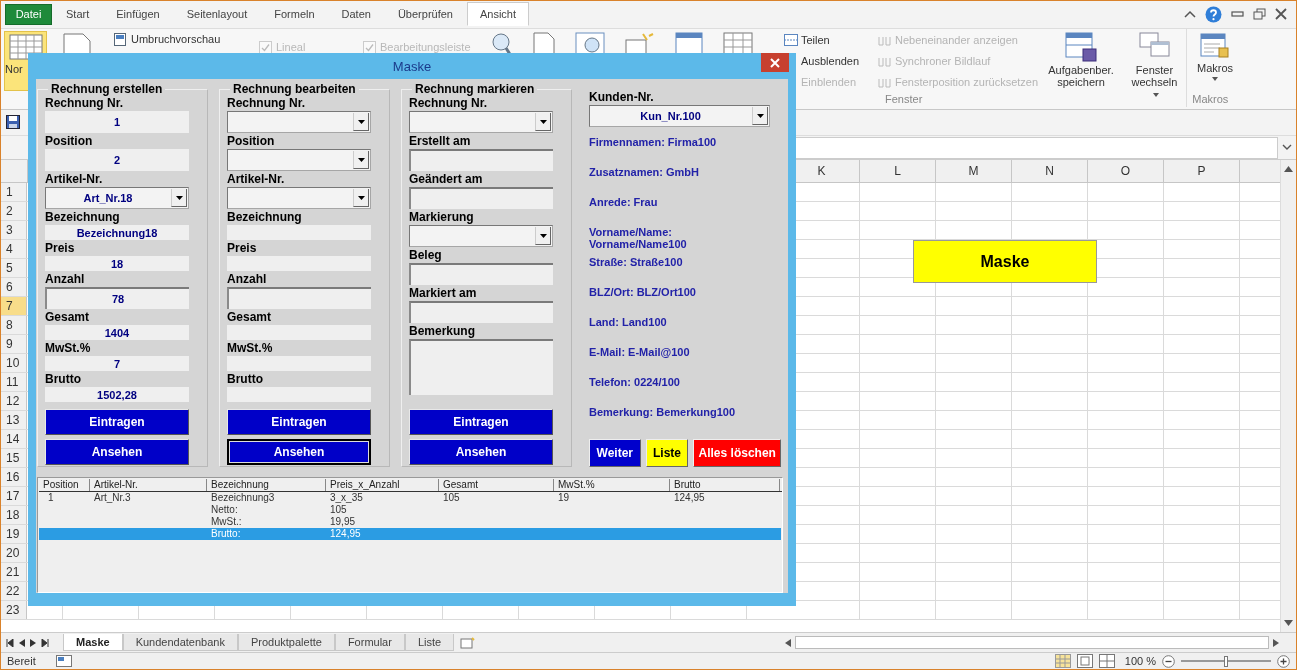 Image resolution: width=1297 pixels, height=670 pixels. What do you see at coordinates (63, 661) in the screenshot?
I see `record-macro-icon` at bounding box center [63, 661].